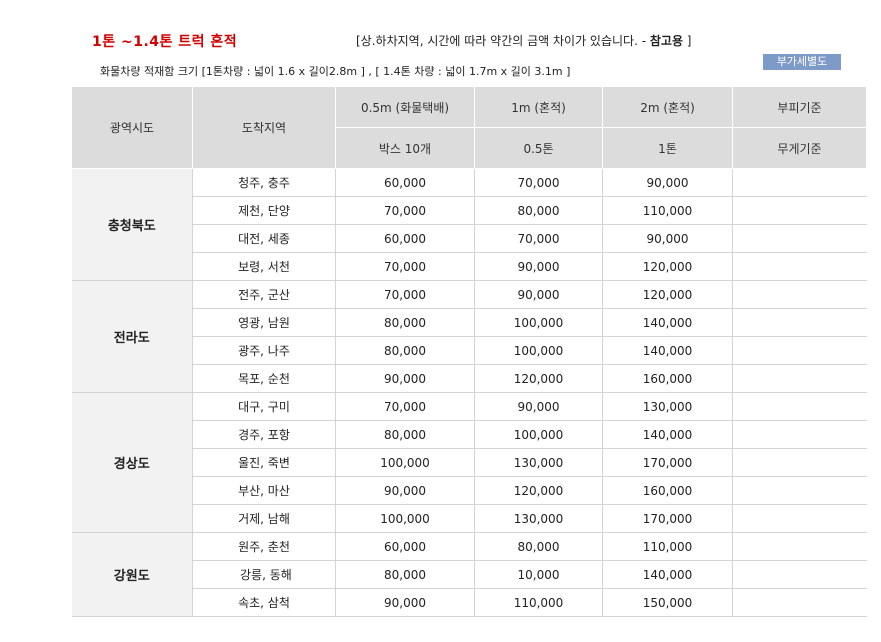  I want to click on vat-excluded-button: 부가세별도, so click(802, 62).